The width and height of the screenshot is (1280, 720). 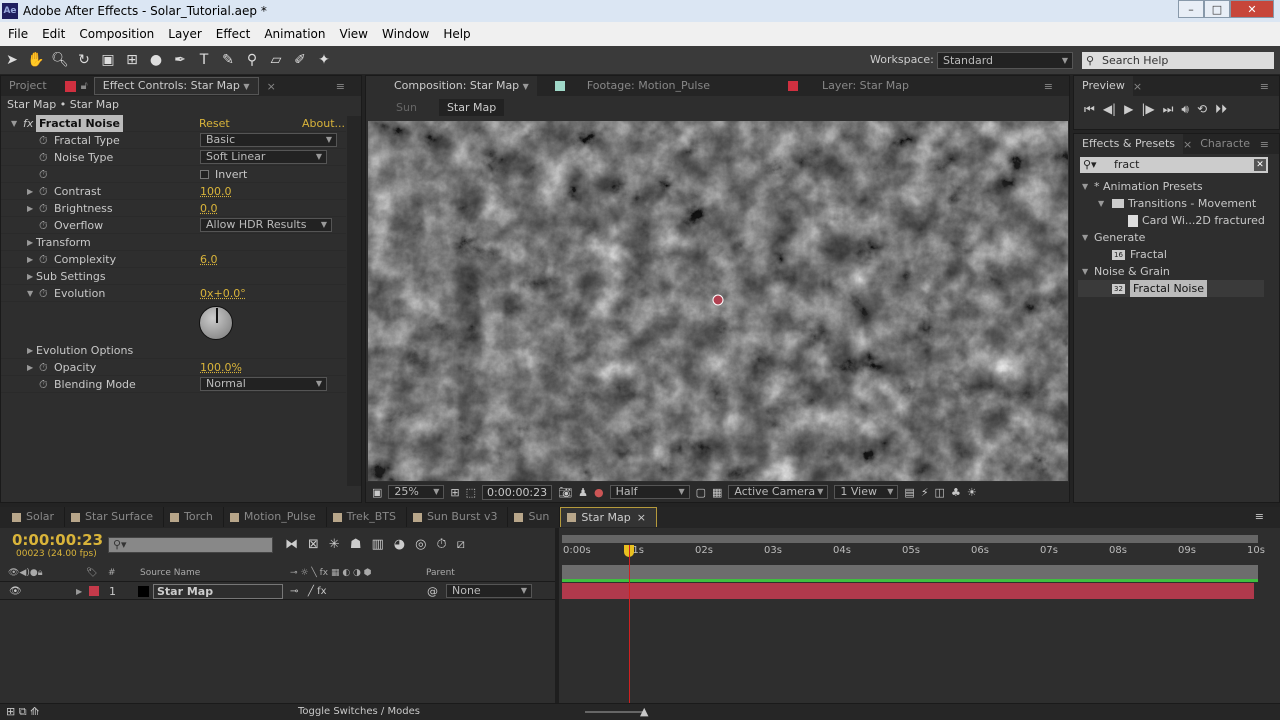 What do you see at coordinates (471, 492) in the screenshot?
I see `mask-visibility-icon: ⬚` at bounding box center [471, 492].